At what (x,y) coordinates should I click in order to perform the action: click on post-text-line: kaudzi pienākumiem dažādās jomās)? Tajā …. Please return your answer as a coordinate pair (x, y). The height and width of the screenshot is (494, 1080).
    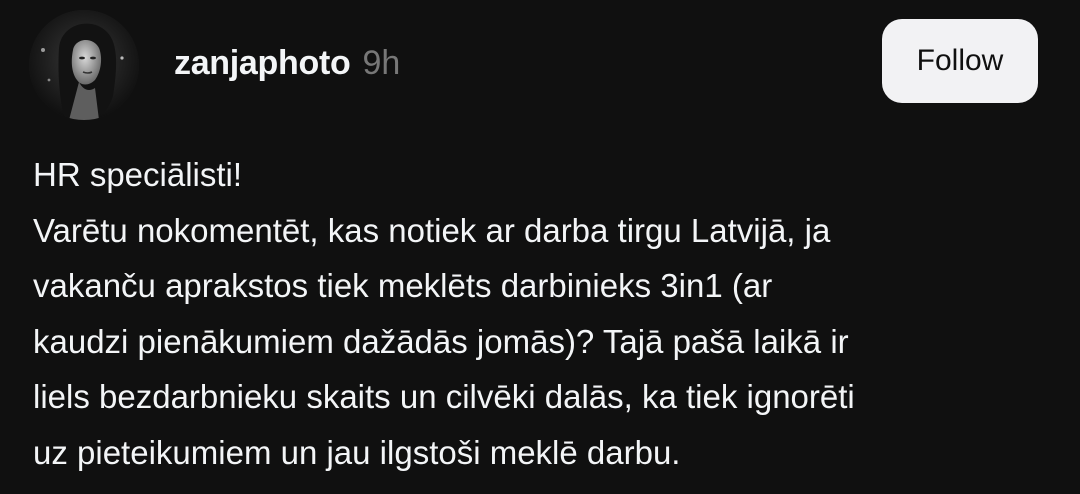
    Looking at the image, I should click on (441, 341).